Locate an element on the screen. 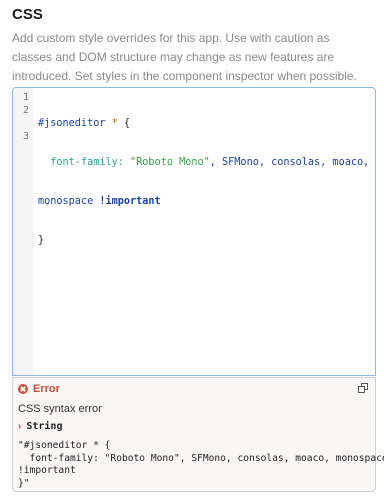  line-number: 1 is located at coordinates (25, 97).